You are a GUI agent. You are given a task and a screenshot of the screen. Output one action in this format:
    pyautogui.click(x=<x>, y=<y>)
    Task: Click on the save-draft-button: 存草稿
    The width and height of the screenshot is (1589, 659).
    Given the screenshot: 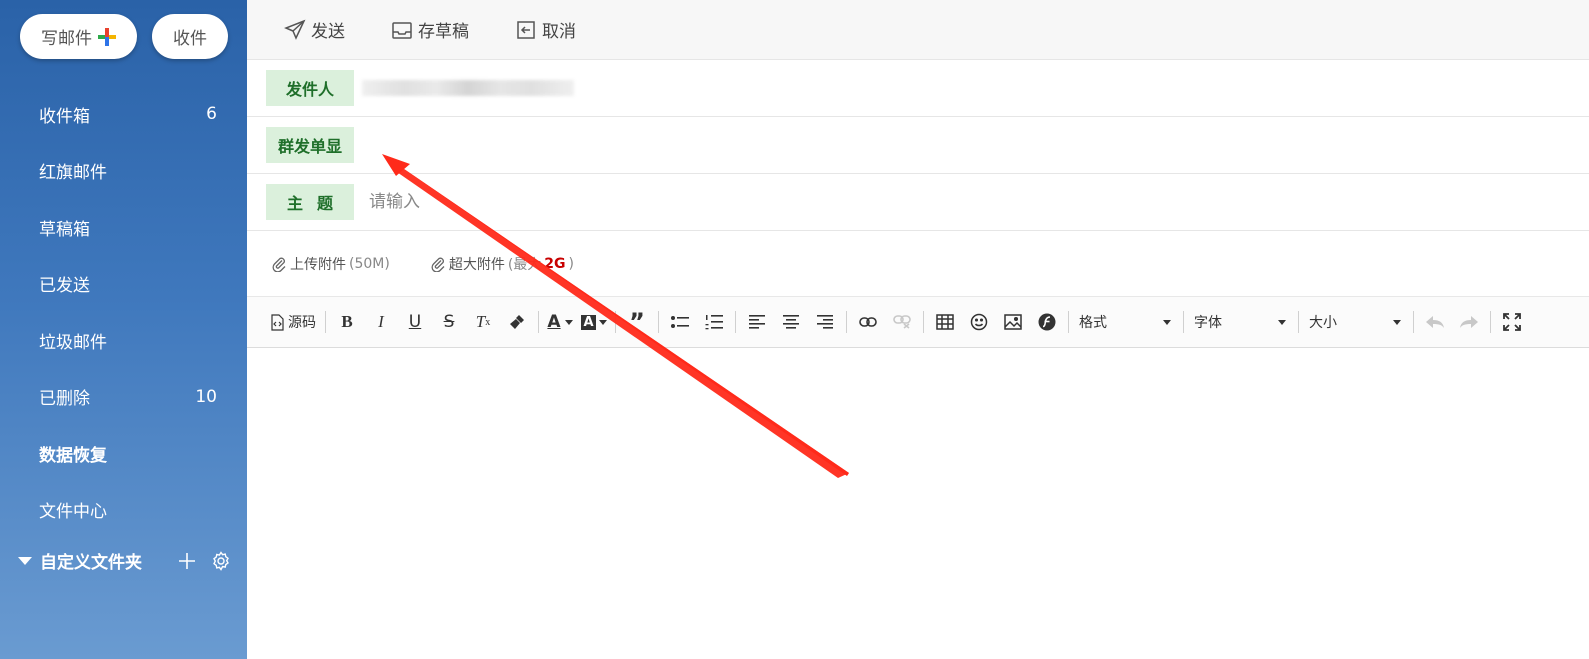 What is the action you would take?
    pyautogui.click(x=430, y=29)
    